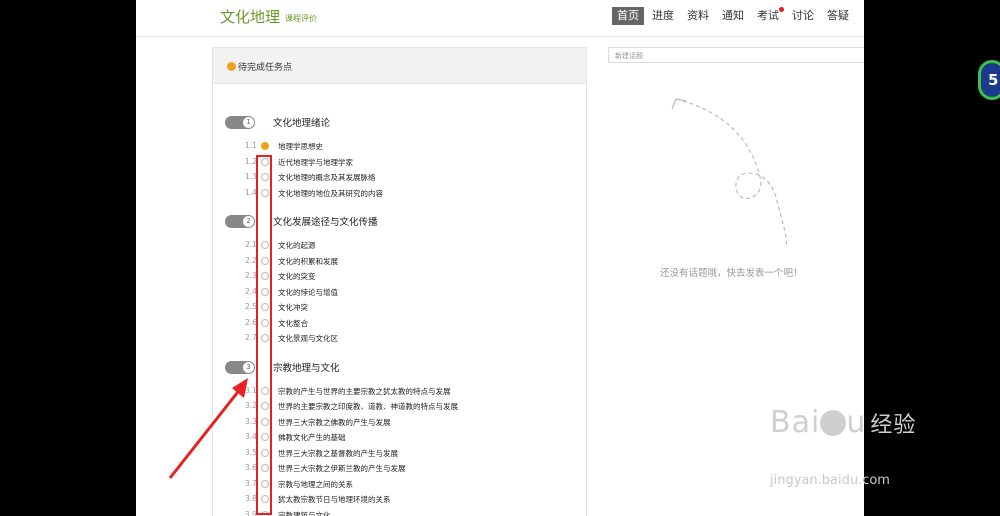 The image size is (1000, 516). What do you see at coordinates (781, 9) in the screenshot?
I see `notification-dot` at bounding box center [781, 9].